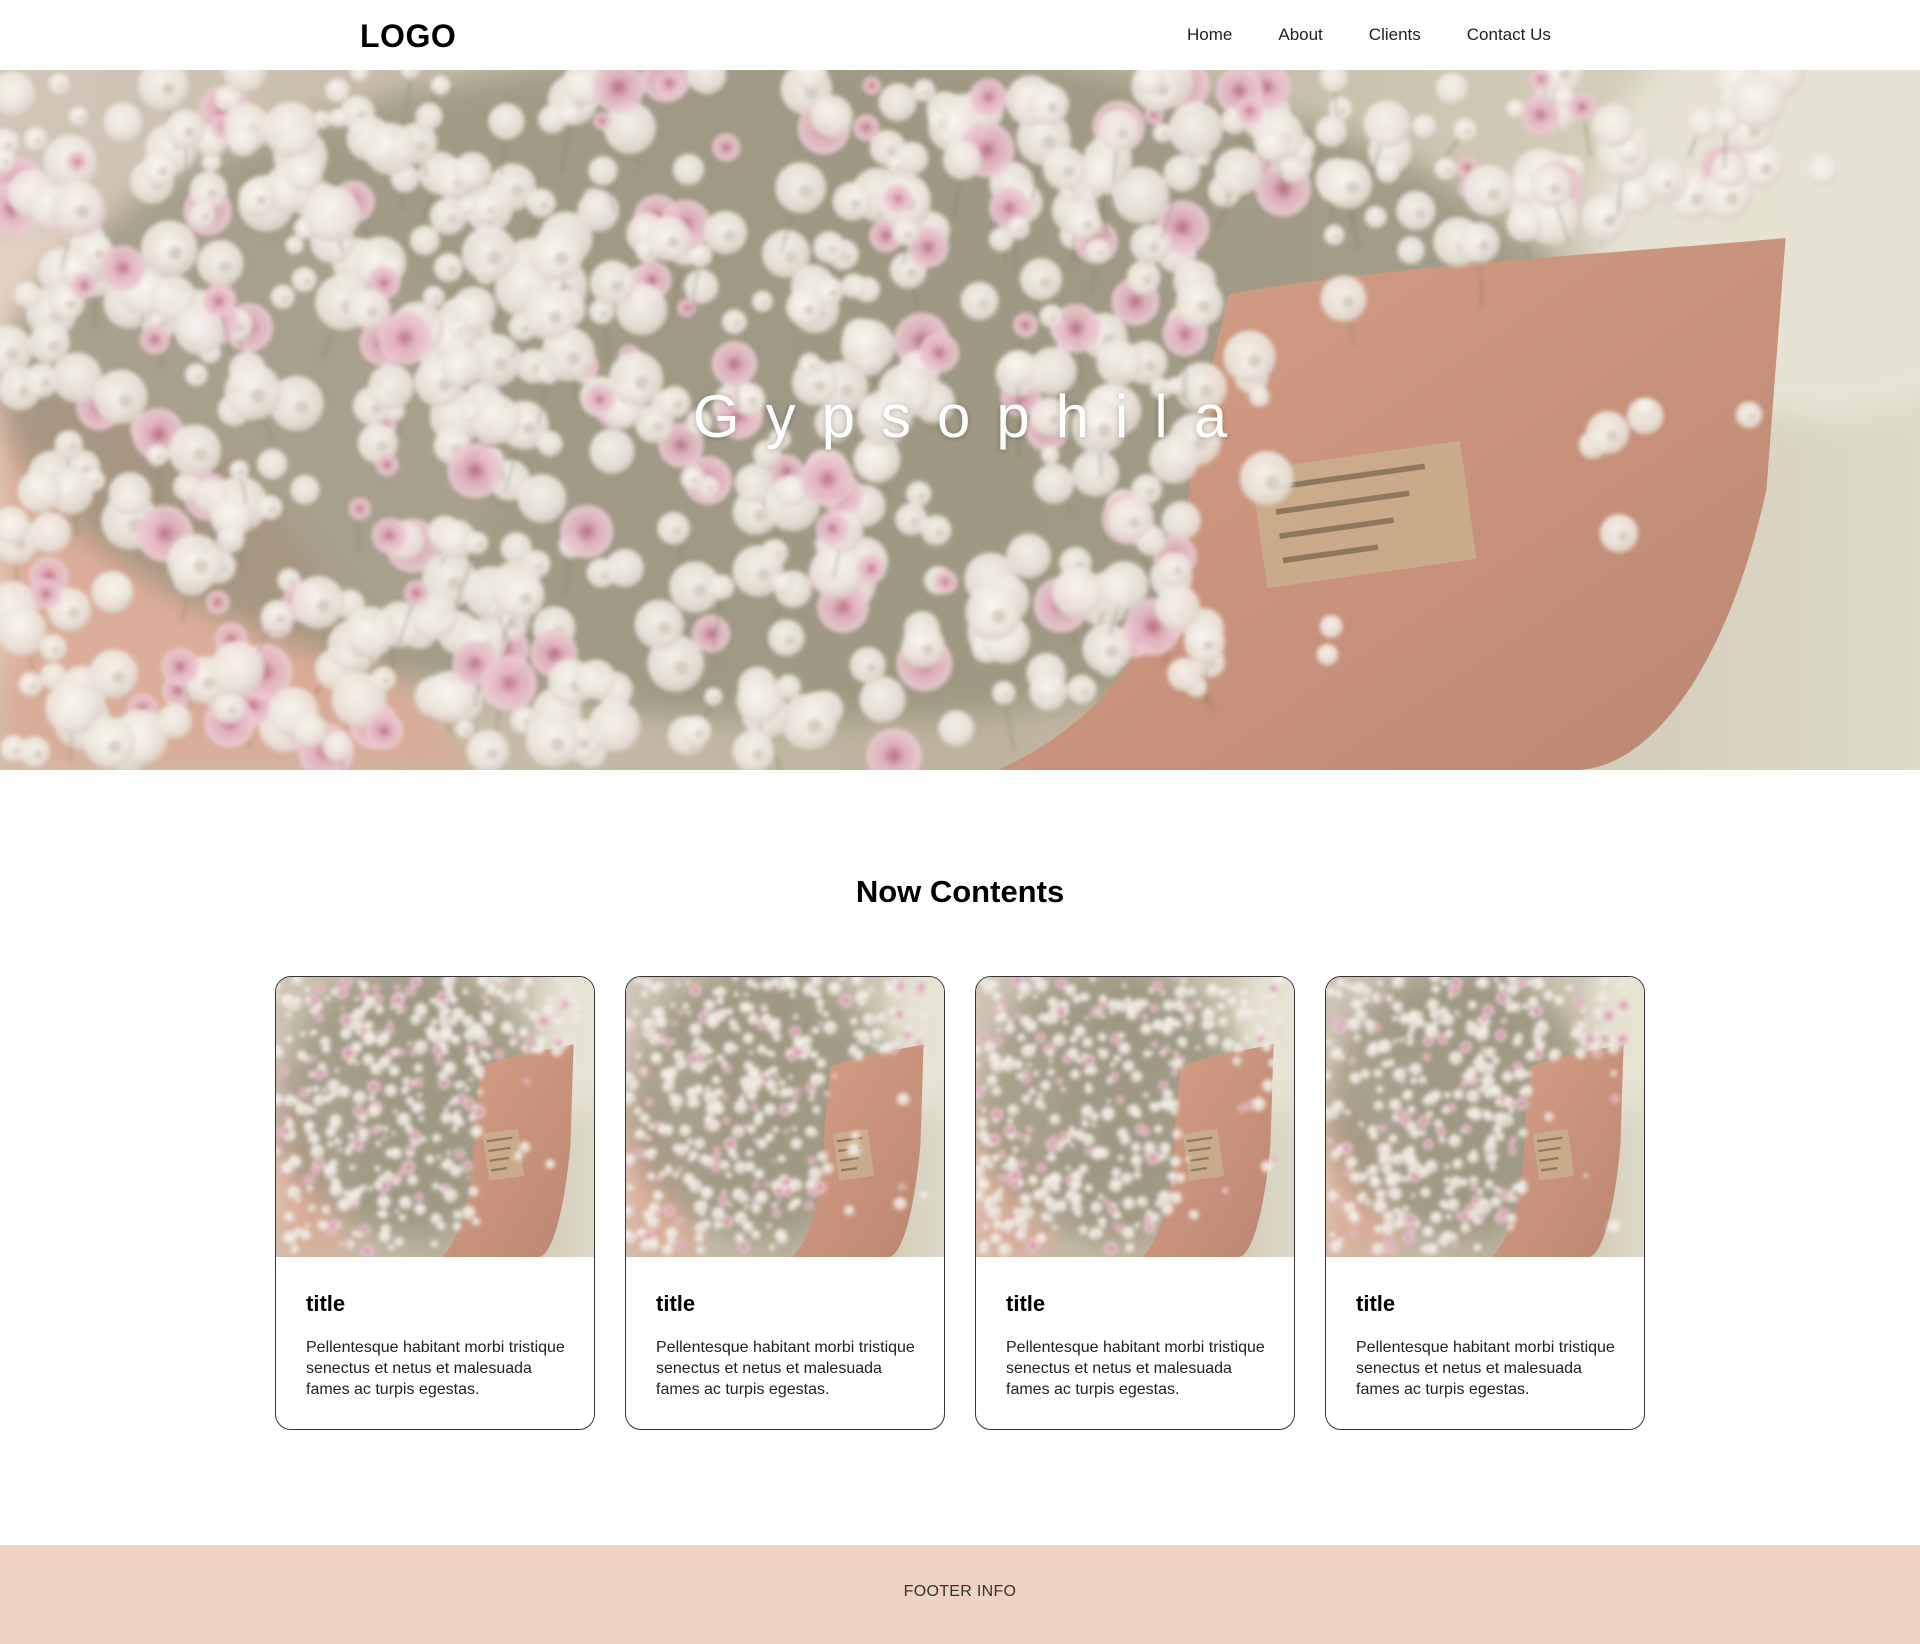 Image resolution: width=1920 pixels, height=1644 pixels. Describe the element at coordinates (960, 891) in the screenshot. I see `section-heading: Now Contents` at that location.